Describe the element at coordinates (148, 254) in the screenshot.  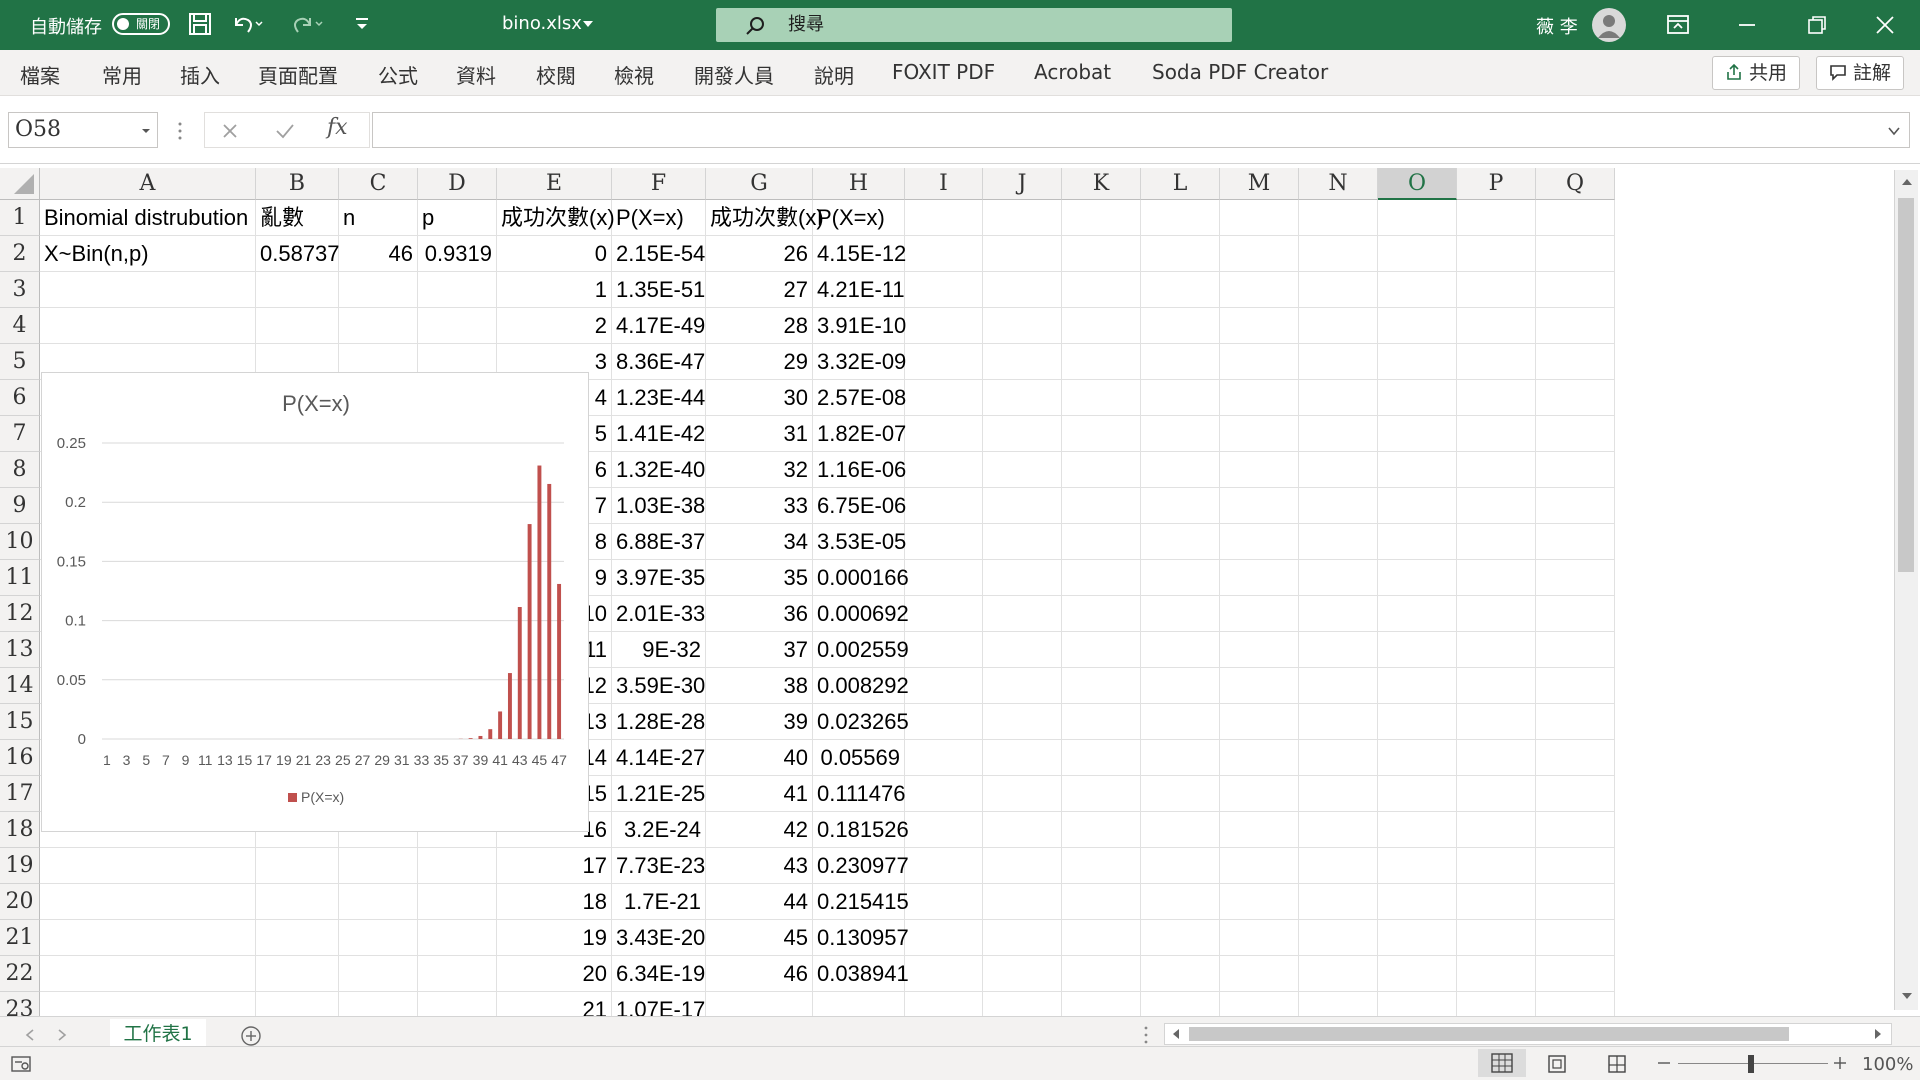
I see `cell-a2: X~Bin(n,p)` at that location.